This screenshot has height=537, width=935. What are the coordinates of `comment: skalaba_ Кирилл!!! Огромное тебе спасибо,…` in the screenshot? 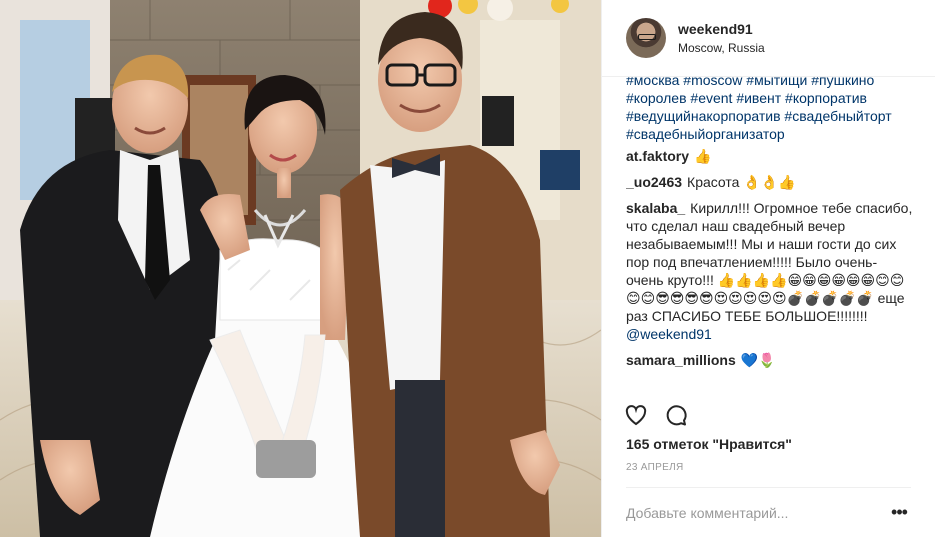 It's located at (772, 271).